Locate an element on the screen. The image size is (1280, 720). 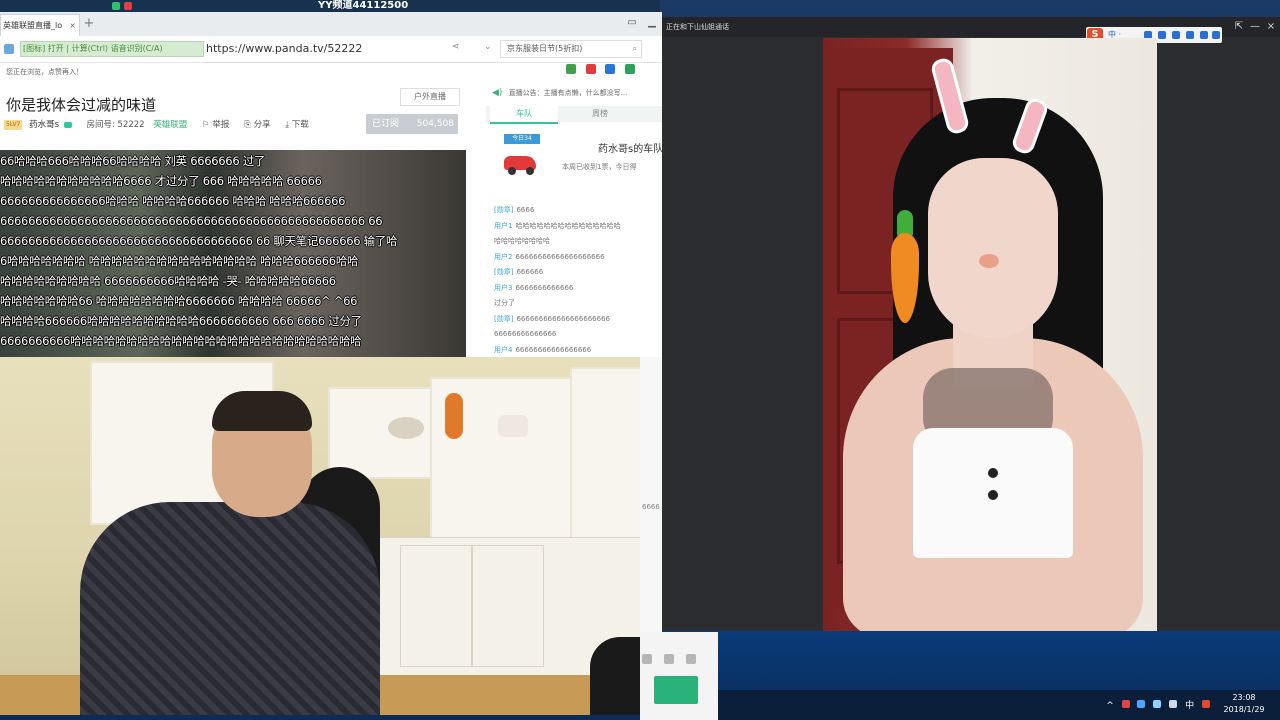
send-button is located at coordinates (676, 690).